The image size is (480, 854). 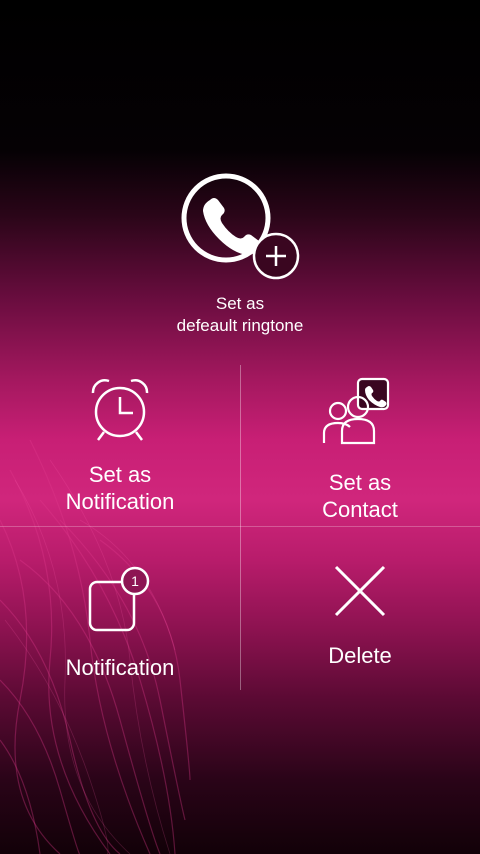 I want to click on close-x-icon, so click(x=360, y=591).